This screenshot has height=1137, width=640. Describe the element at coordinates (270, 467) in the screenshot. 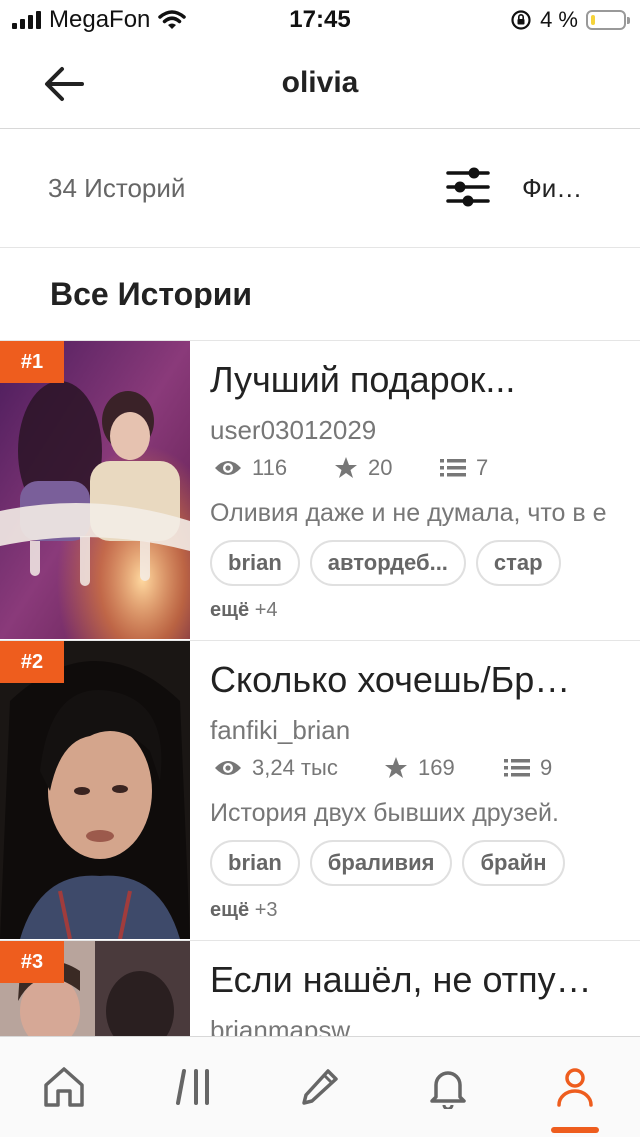

I see `reads-count: 116` at that location.